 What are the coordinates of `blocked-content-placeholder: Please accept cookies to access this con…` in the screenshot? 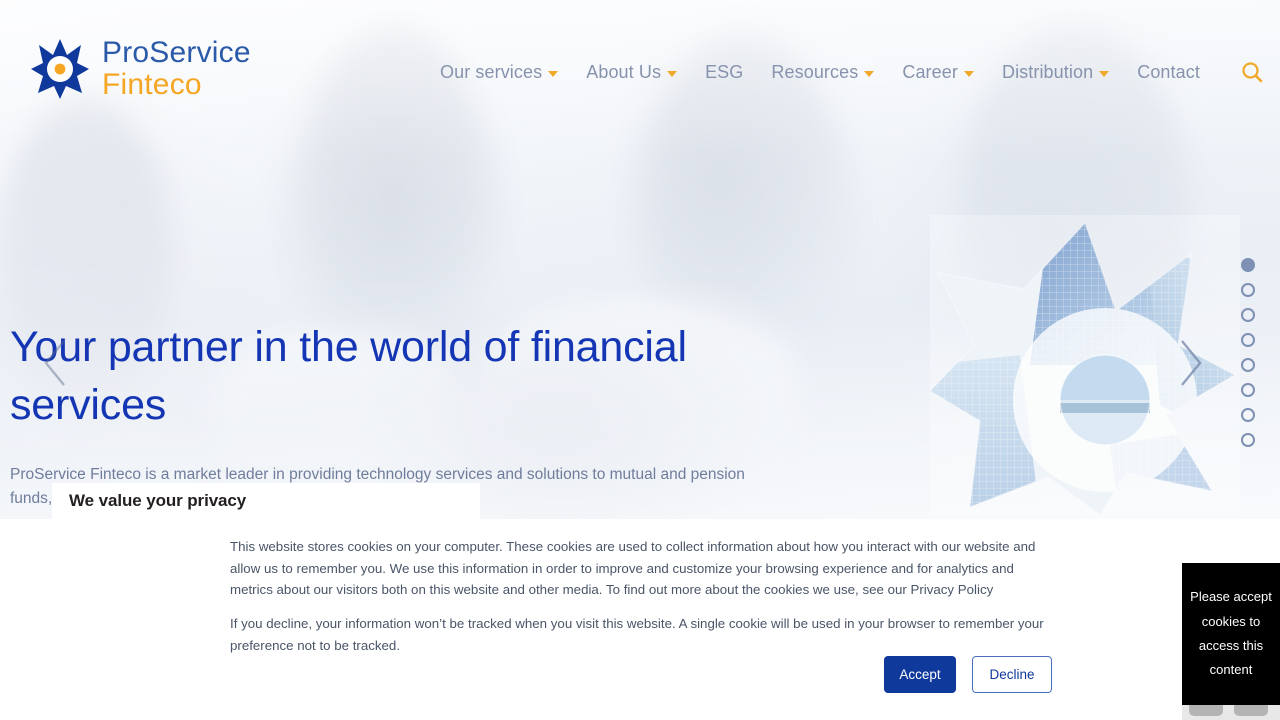 It's located at (1231, 634).